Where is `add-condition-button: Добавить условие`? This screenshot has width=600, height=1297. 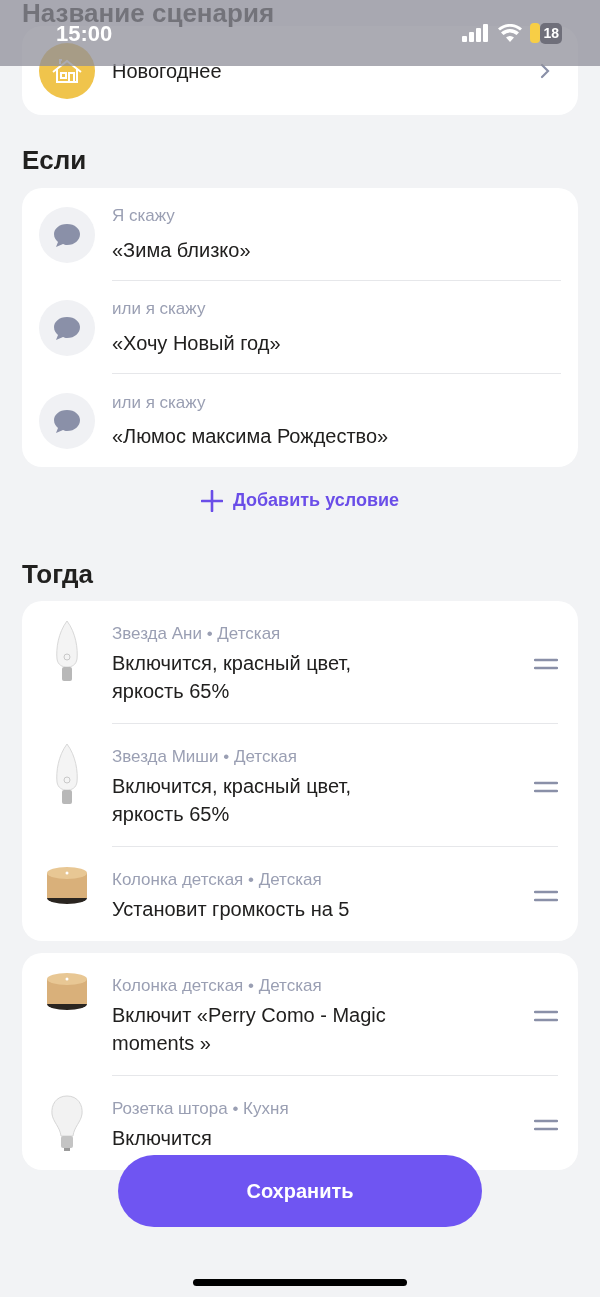 add-condition-button: Добавить условие is located at coordinates (300, 500).